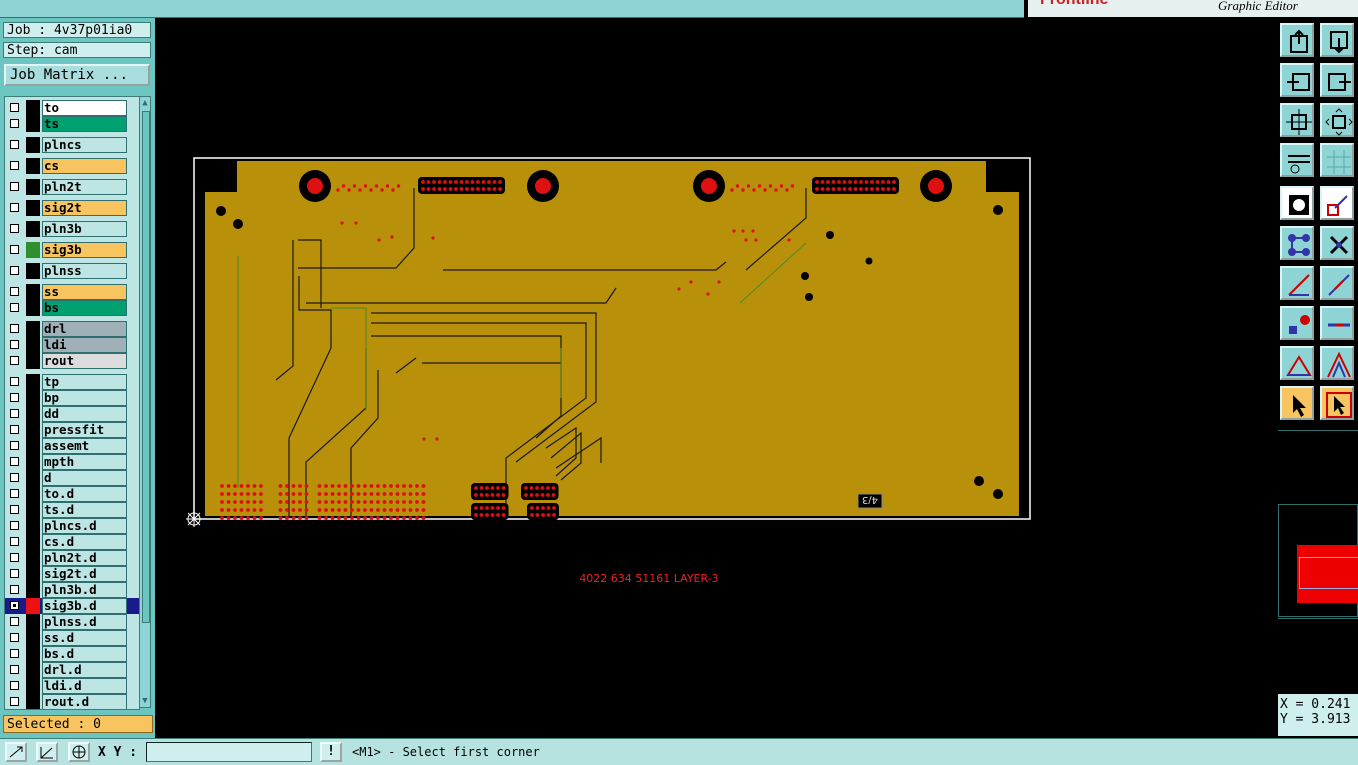 The width and height of the screenshot is (1358, 765). Describe the element at coordinates (1297, 323) in the screenshot. I see `pad-button` at that location.